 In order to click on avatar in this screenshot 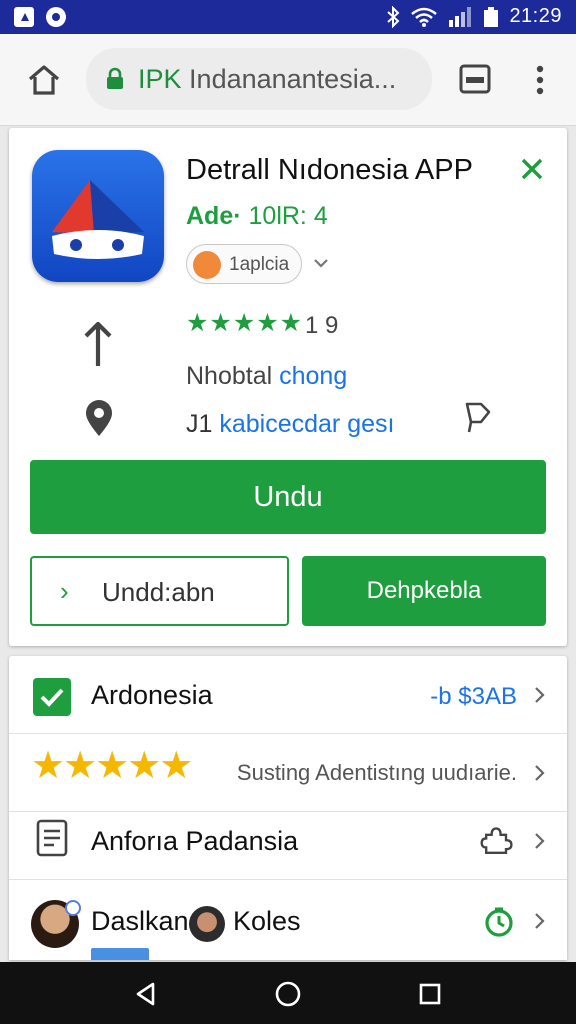, I will do `click(207, 924)`.